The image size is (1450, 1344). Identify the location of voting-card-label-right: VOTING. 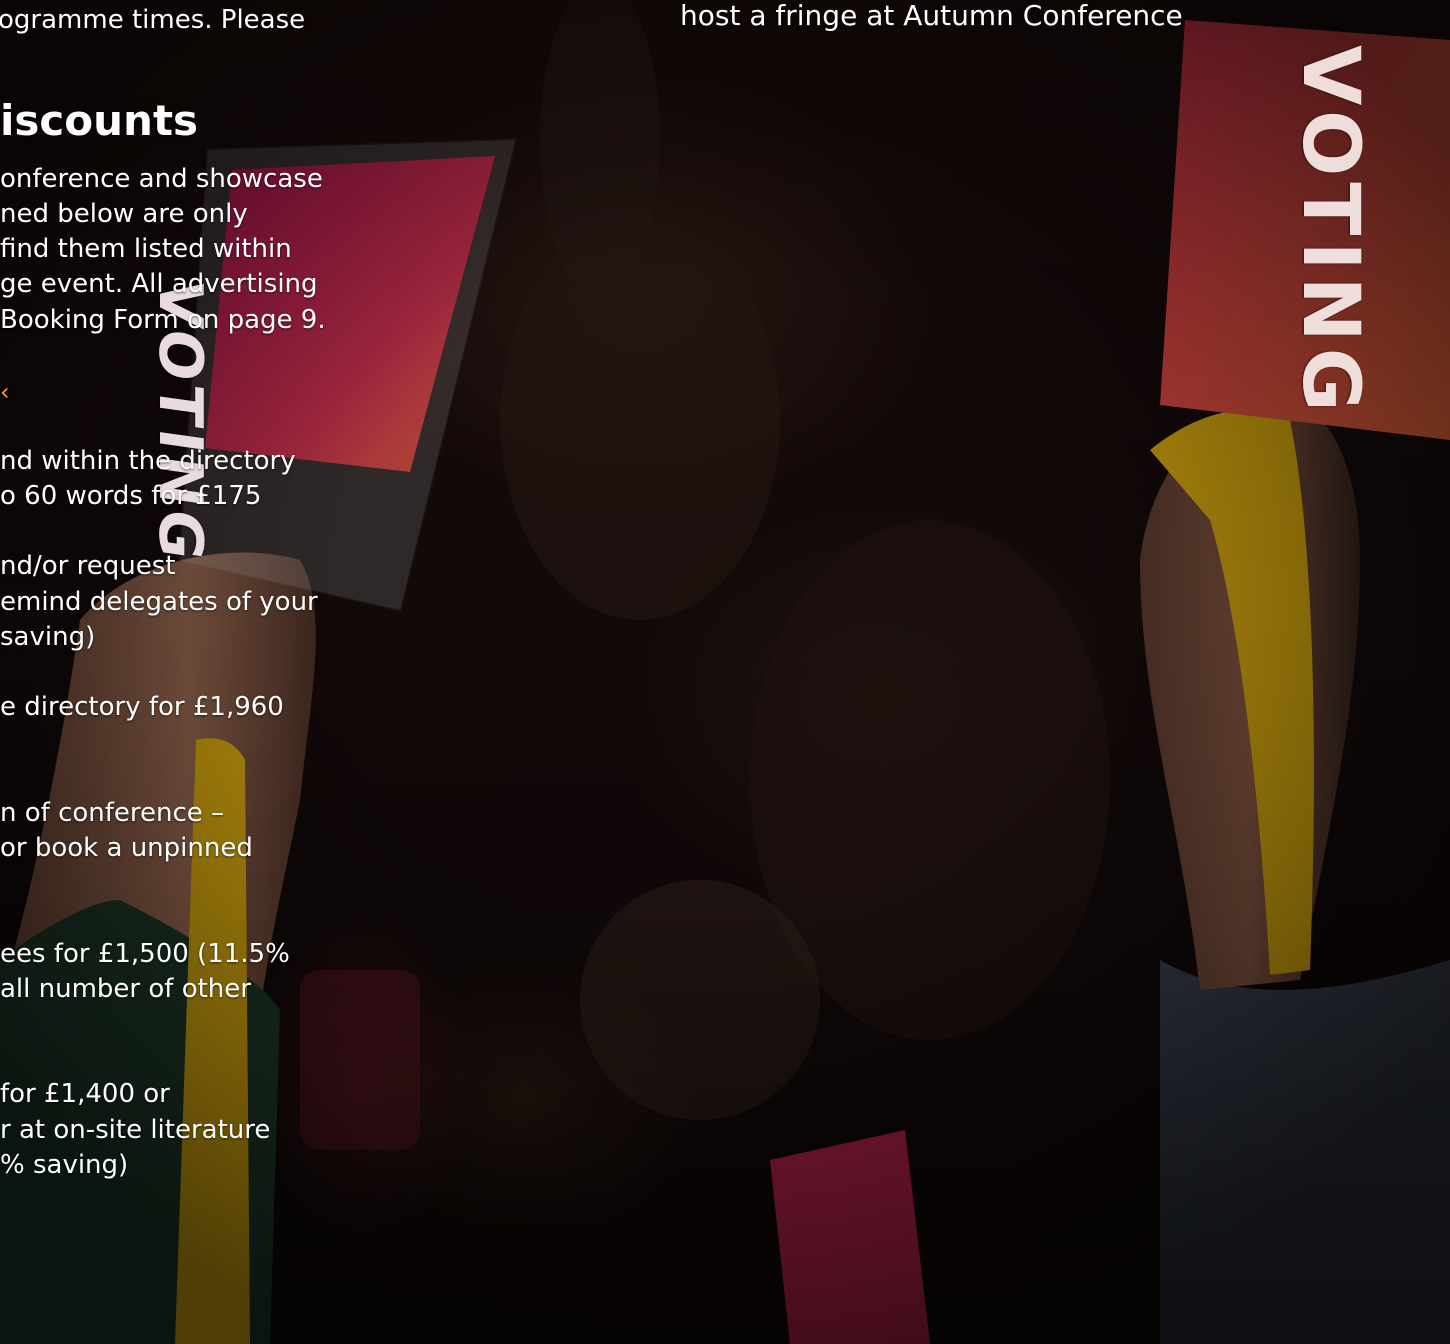
(1330, 231).